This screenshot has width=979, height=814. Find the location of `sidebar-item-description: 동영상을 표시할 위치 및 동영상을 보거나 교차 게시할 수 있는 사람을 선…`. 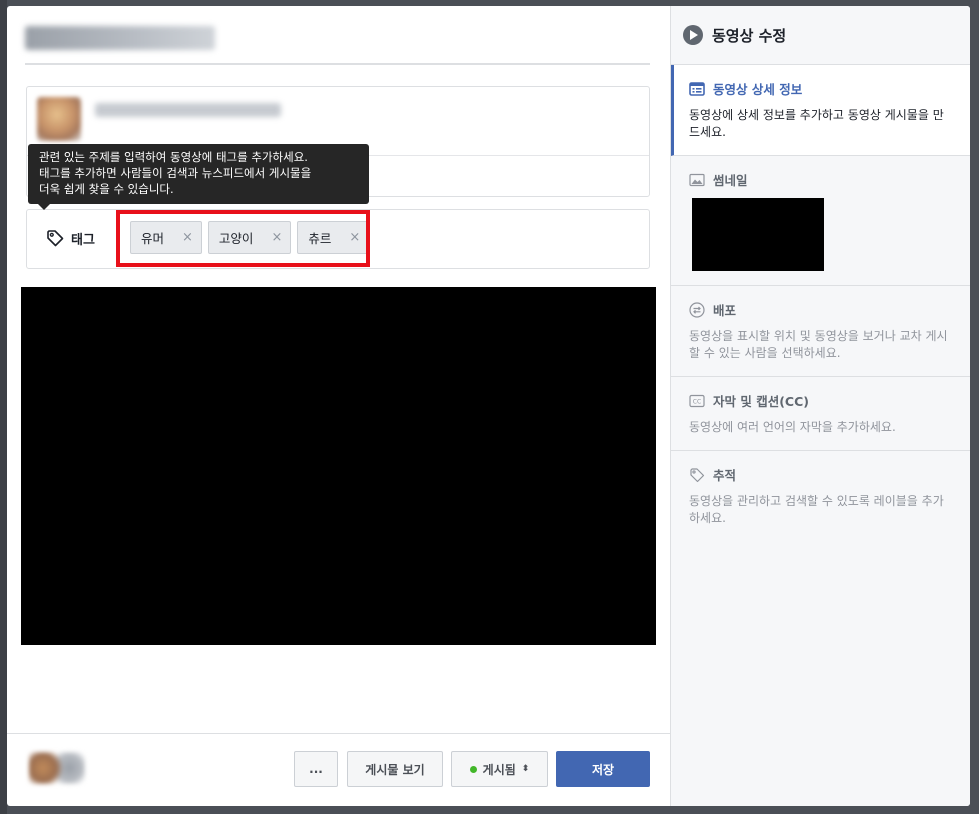

sidebar-item-description: 동영상을 표시할 위치 및 동영상을 보거나 교차 게시할 수 있는 사람을 선… is located at coordinates (818, 344).